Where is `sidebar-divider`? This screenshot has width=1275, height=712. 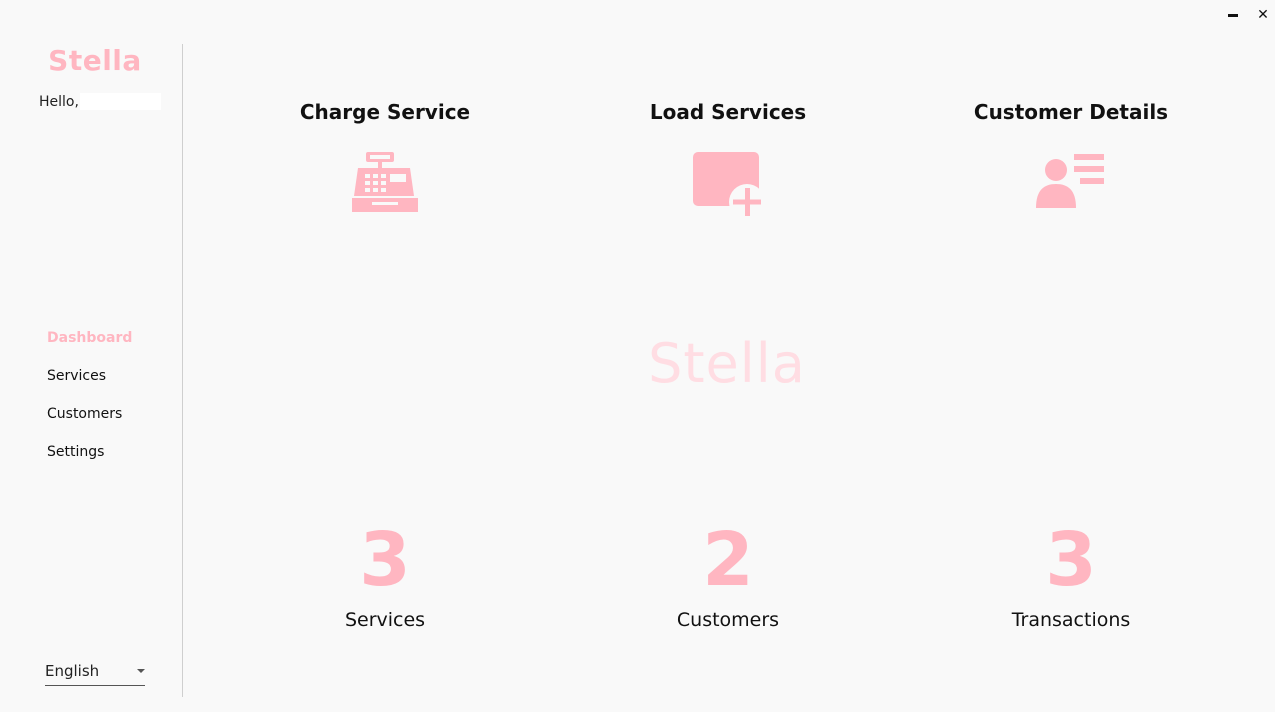
sidebar-divider is located at coordinates (182, 370).